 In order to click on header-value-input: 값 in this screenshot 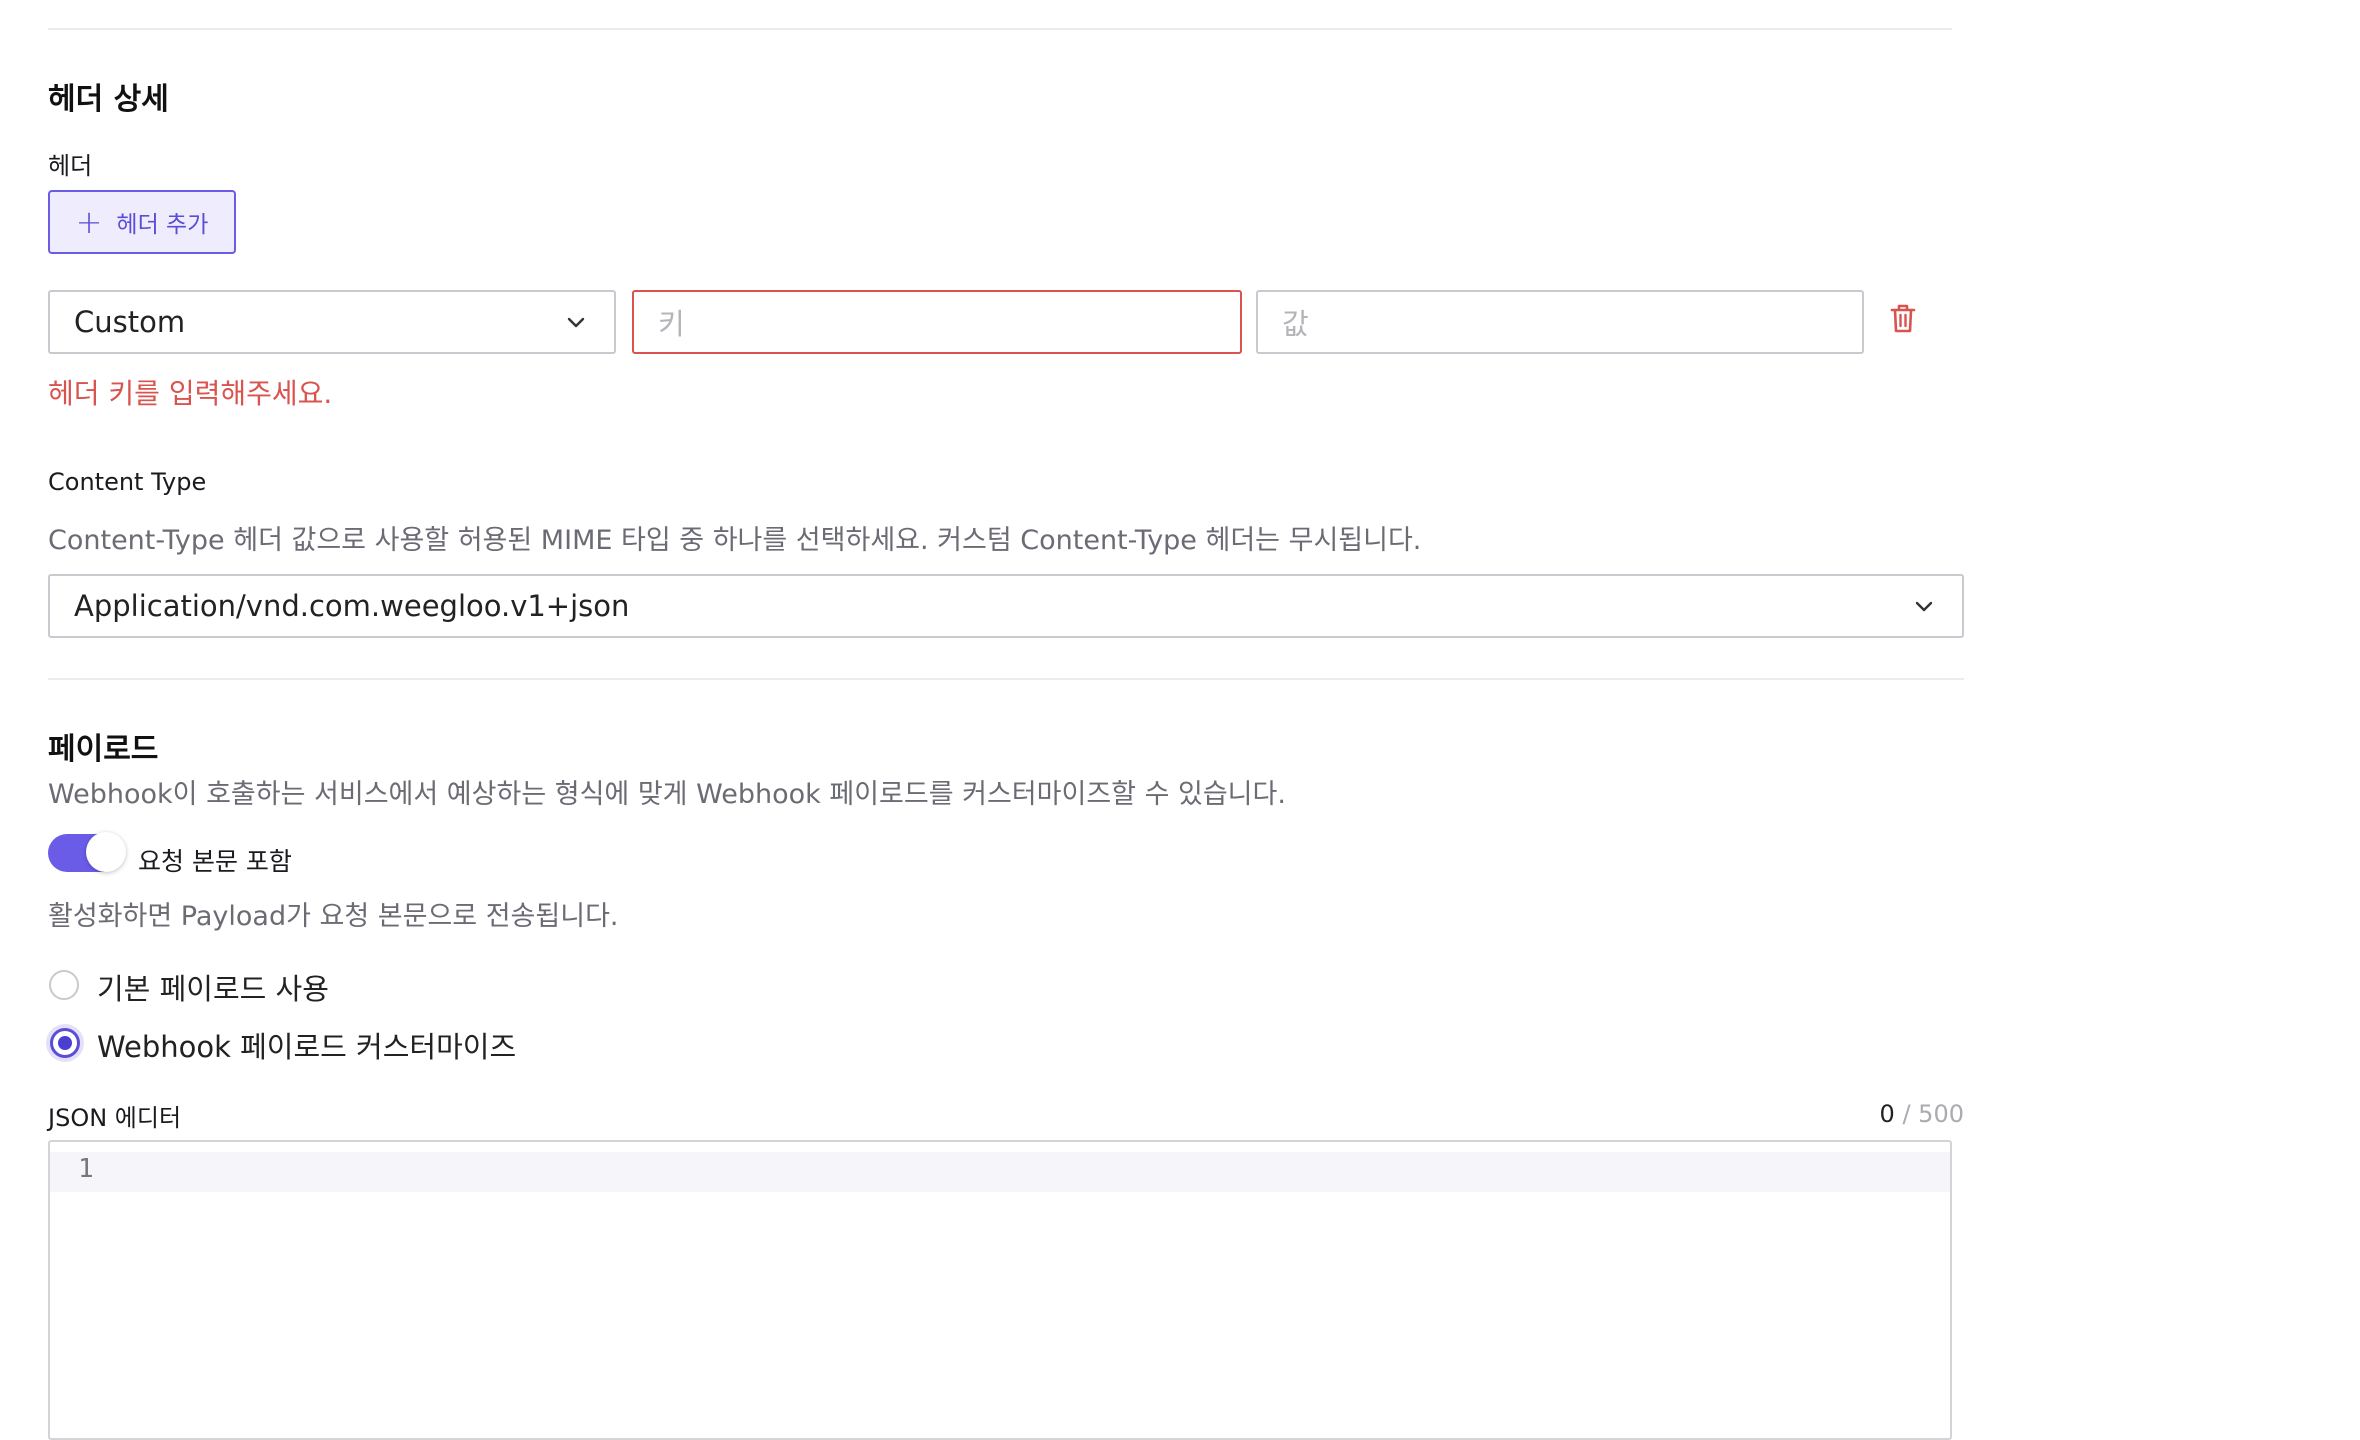, I will do `click(1560, 322)`.